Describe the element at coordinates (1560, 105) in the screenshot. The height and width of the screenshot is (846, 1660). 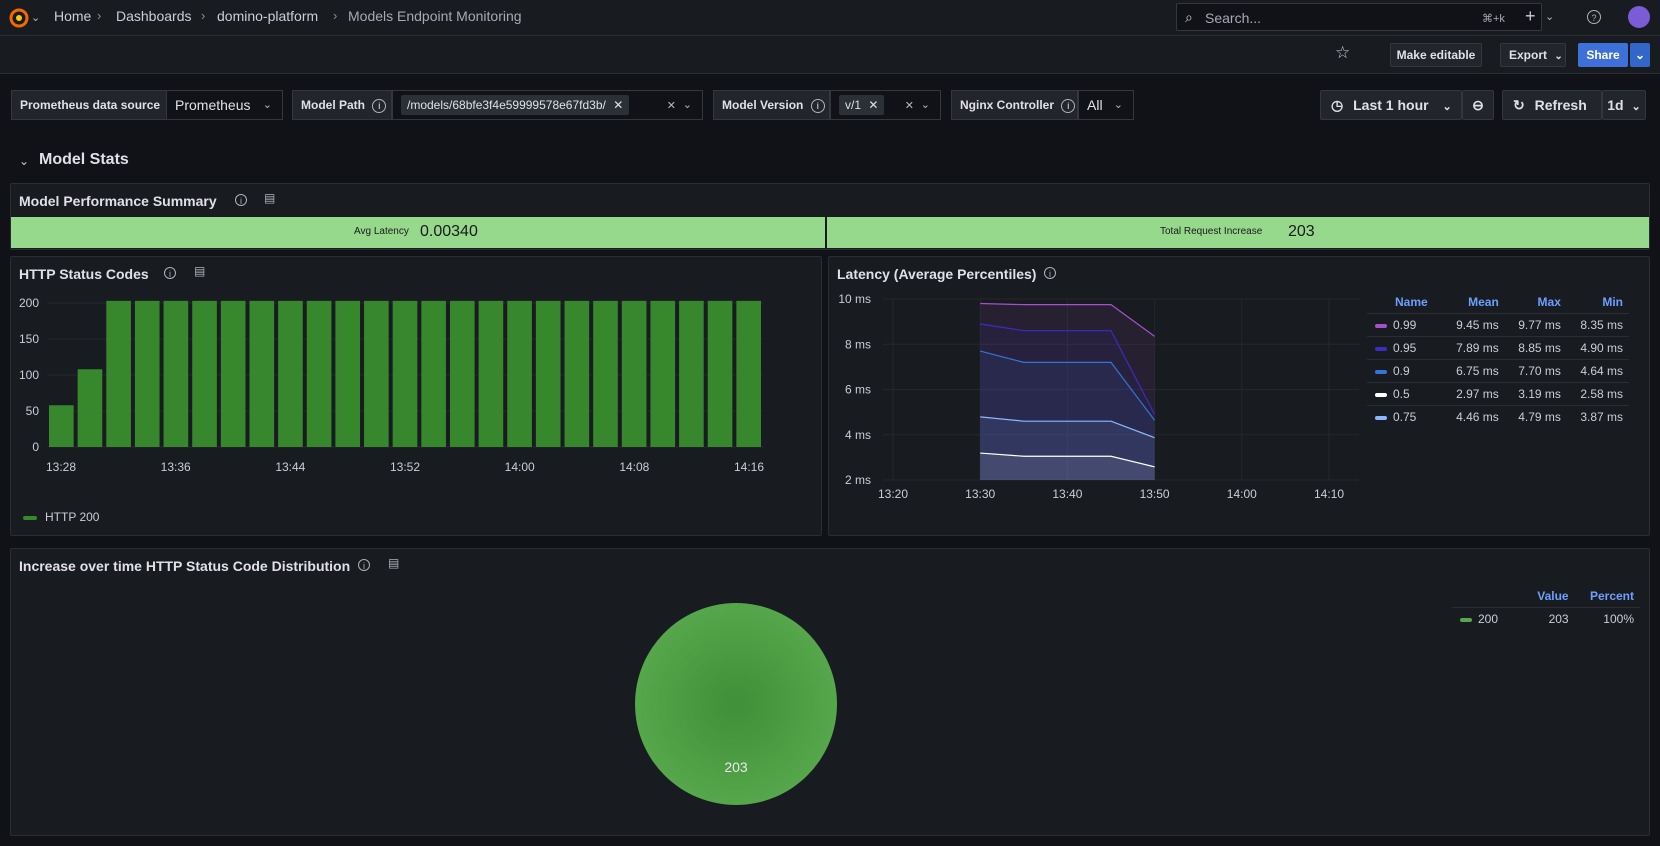
I see `refresh-label: Refresh` at that location.